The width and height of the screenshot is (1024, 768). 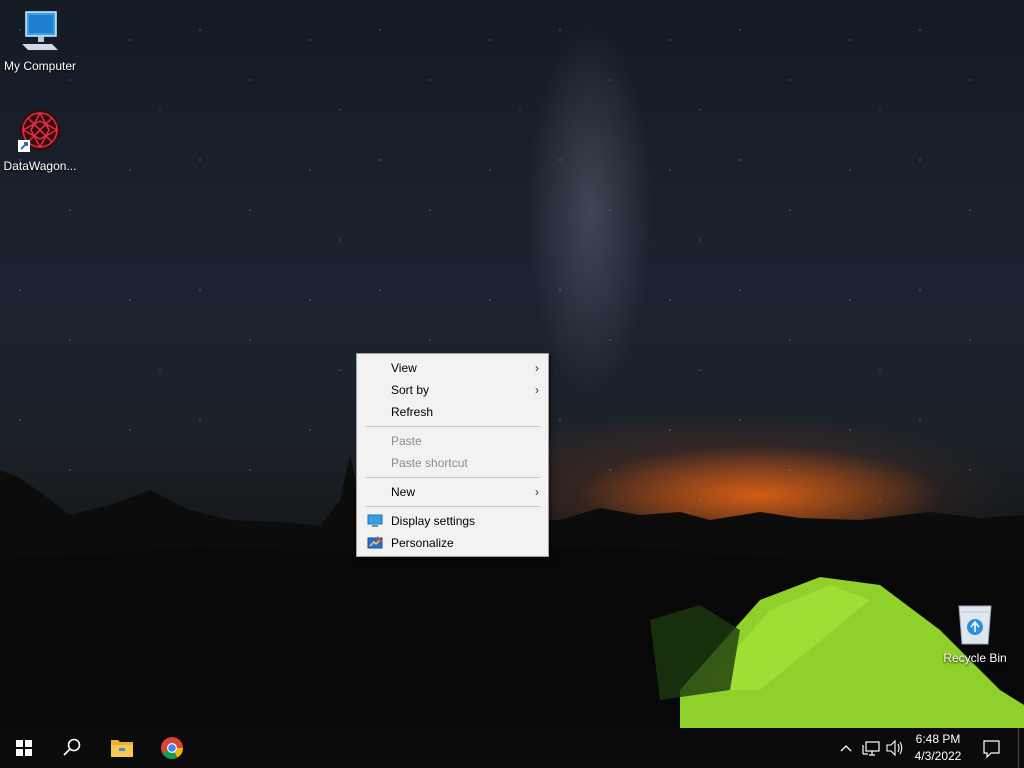 What do you see at coordinates (452, 390) in the screenshot?
I see `menu-item-sort-by: Sort by ›` at bounding box center [452, 390].